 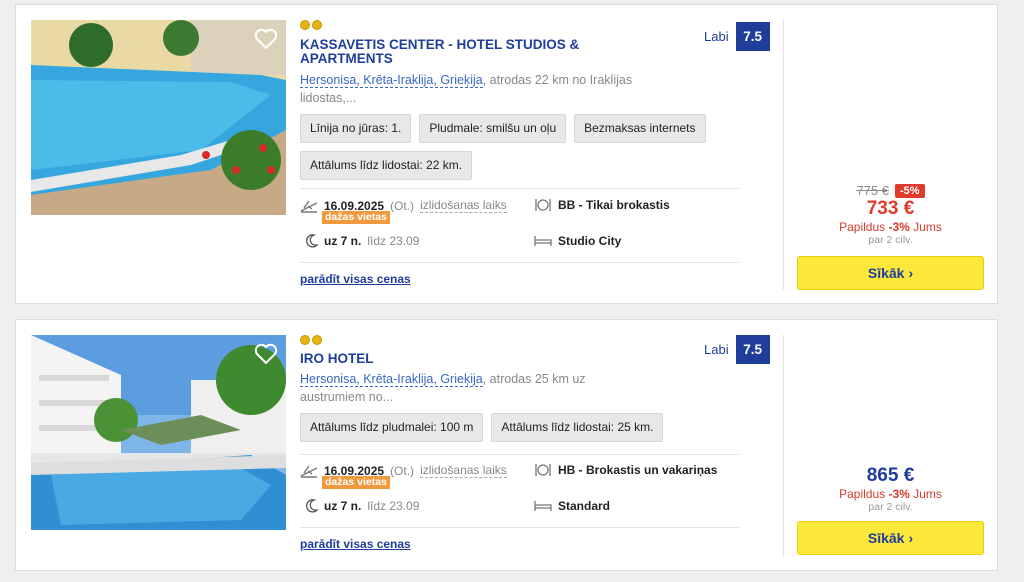 I want to click on feature-tag: Attālums līdz pludmalei: 100 m, so click(x=392, y=427).